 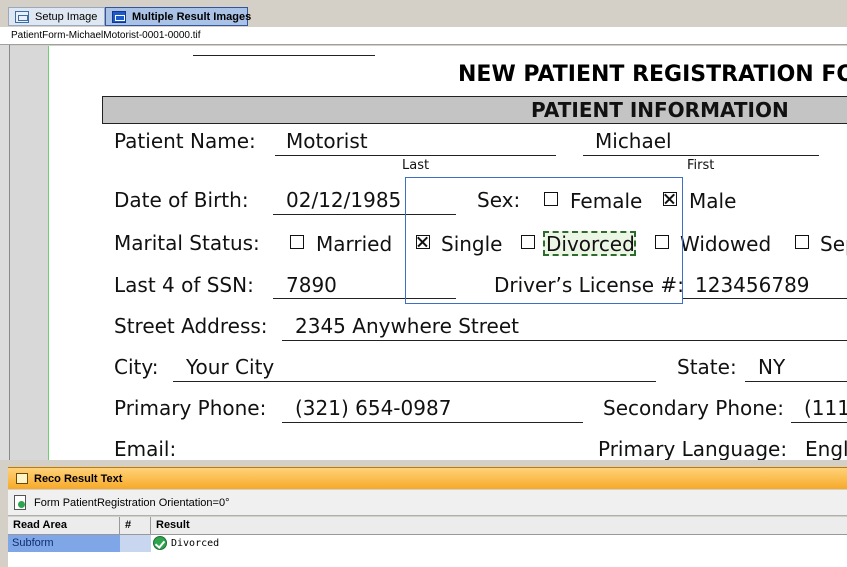 I want to click on tab-label: Multiple Result Images, so click(x=192, y=17).